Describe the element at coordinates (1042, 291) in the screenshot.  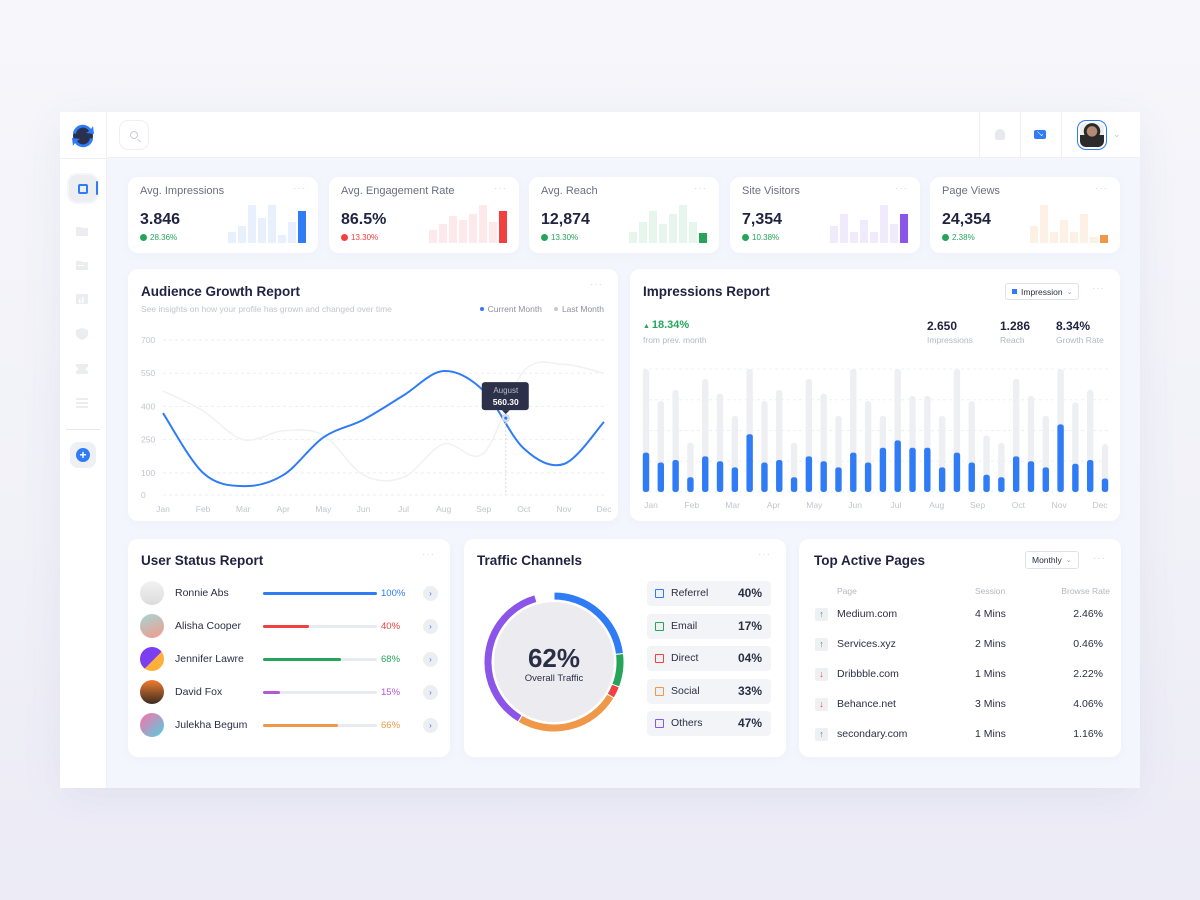
I see `impression-dropdown: Impression ⌄` at that location.